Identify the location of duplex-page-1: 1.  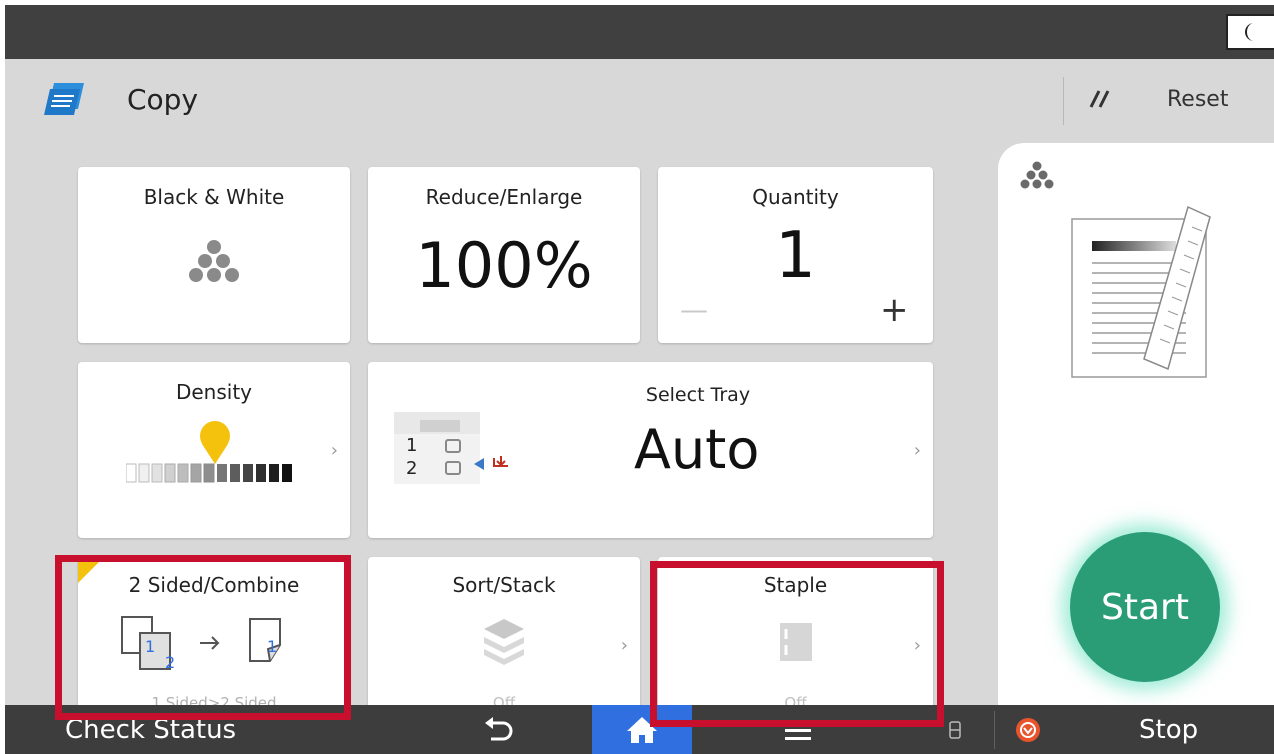
(150, 646).